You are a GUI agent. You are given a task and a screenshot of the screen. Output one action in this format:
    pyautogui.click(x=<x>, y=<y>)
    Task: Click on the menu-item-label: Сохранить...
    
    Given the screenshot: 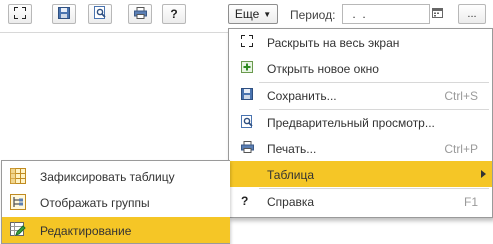 What is the action you would take?
    pyautogui.click(x=302, y=96)
    